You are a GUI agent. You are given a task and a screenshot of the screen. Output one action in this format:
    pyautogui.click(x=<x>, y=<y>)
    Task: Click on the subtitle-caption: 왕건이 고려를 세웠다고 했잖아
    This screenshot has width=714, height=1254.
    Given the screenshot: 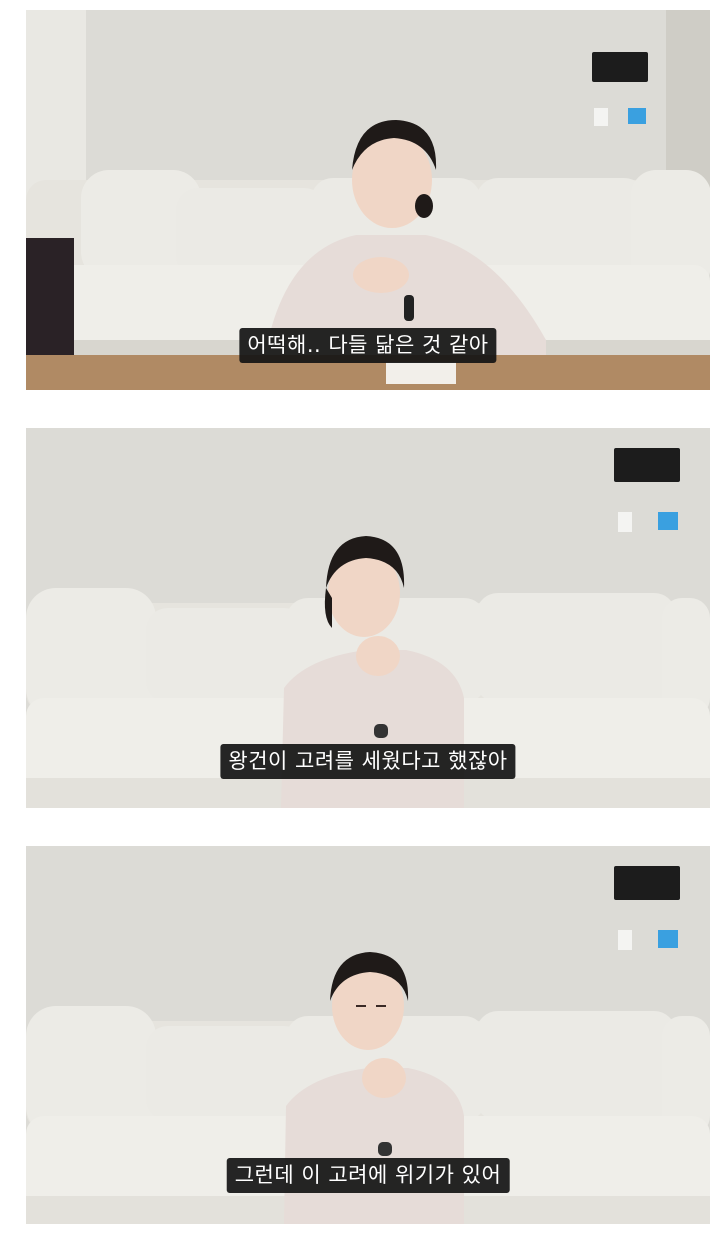 What is the action you would take?
    pyautogui.click(x=368, y=761)
    